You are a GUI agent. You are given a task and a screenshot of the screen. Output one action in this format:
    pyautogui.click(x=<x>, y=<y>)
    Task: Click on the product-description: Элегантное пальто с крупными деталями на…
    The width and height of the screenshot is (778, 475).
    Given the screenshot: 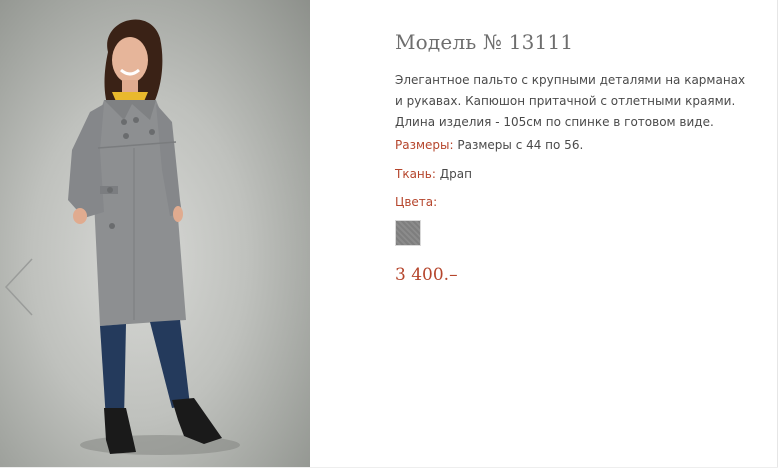 What is the action you would take?
    pyautogui.click(x=570, y=101)
    